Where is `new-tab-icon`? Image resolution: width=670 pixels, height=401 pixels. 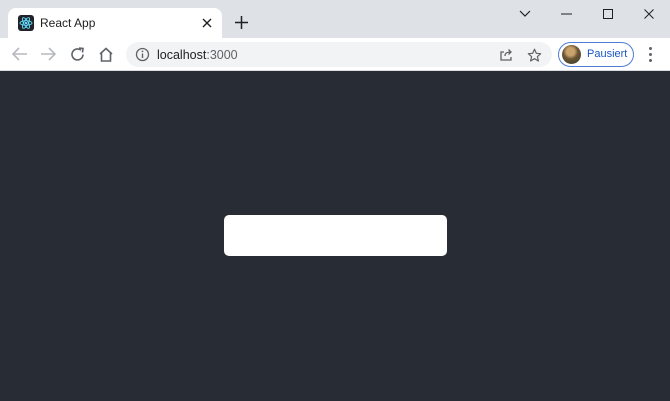
new-tab-icon is located at coordinates (241, 22).